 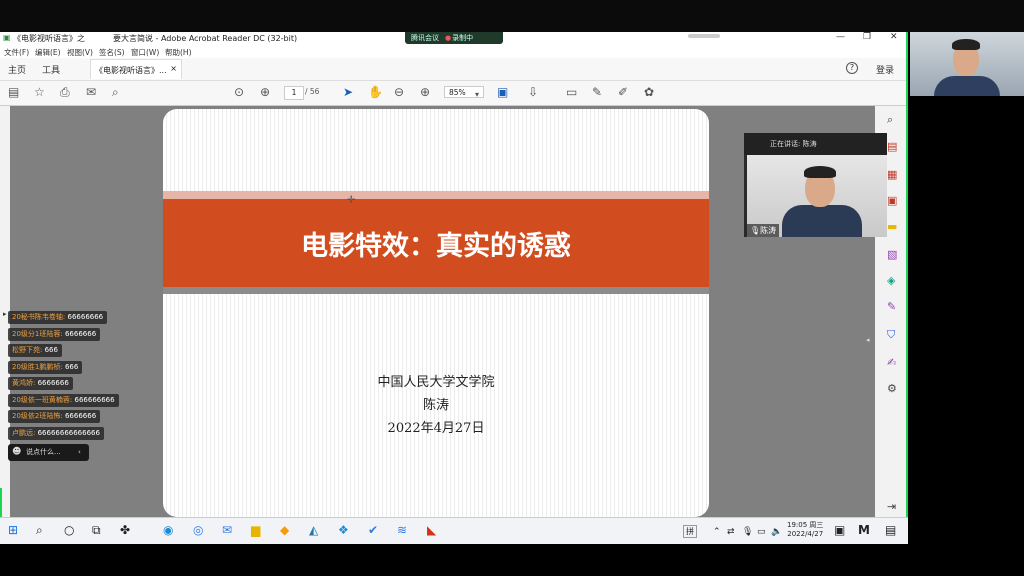 I want to click on help-icon: ?, so click(x=852, y=68).